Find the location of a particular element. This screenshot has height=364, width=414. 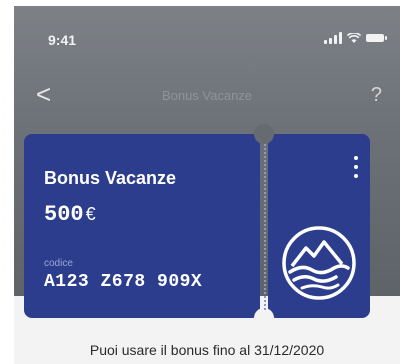

navigation-bar: < Bonus Vacanze ? is located at coordinates (207, 94).